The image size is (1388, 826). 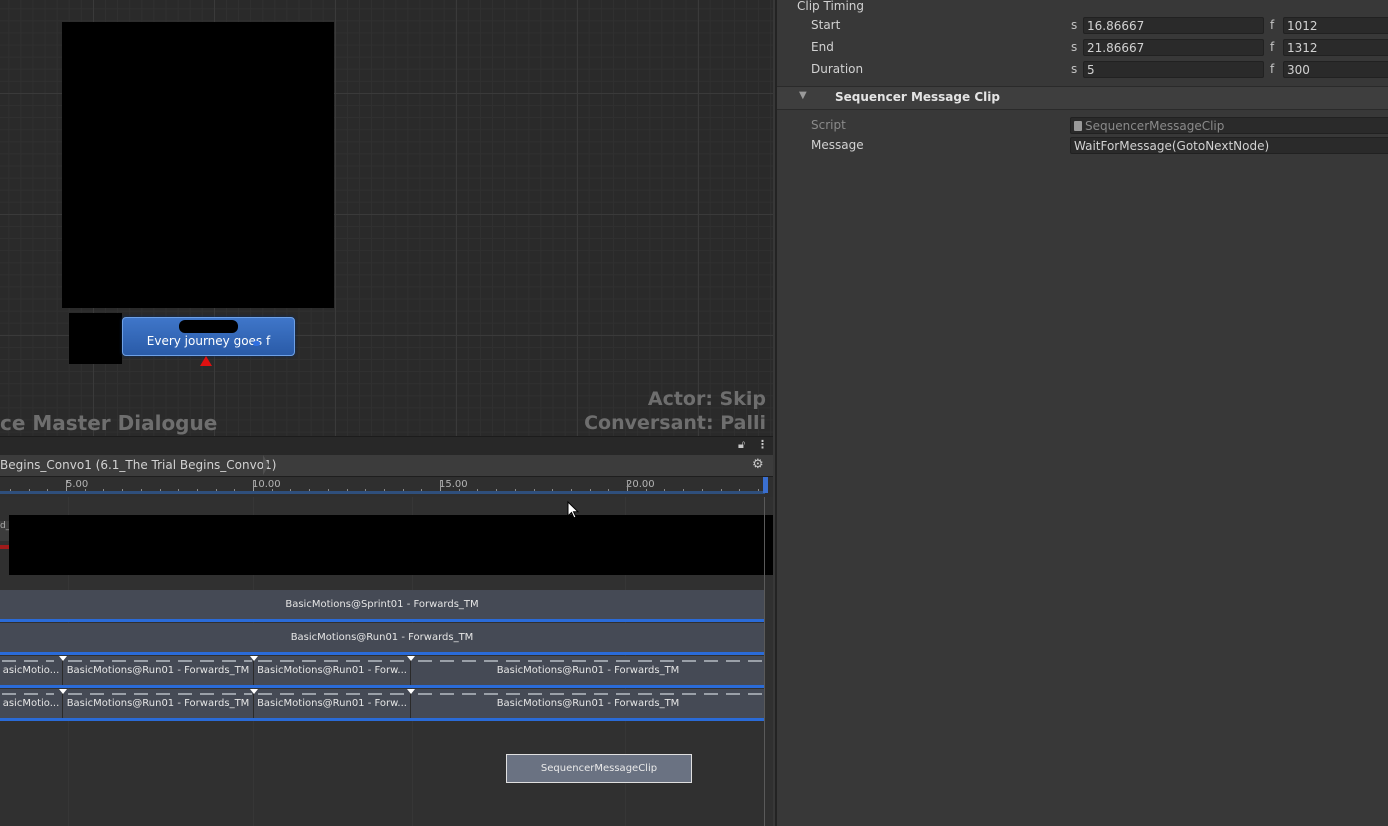 What do you see at coordinates (391, 545) in the screenshot?
I see `redacted-track-content` at bounding box center [391, 545].